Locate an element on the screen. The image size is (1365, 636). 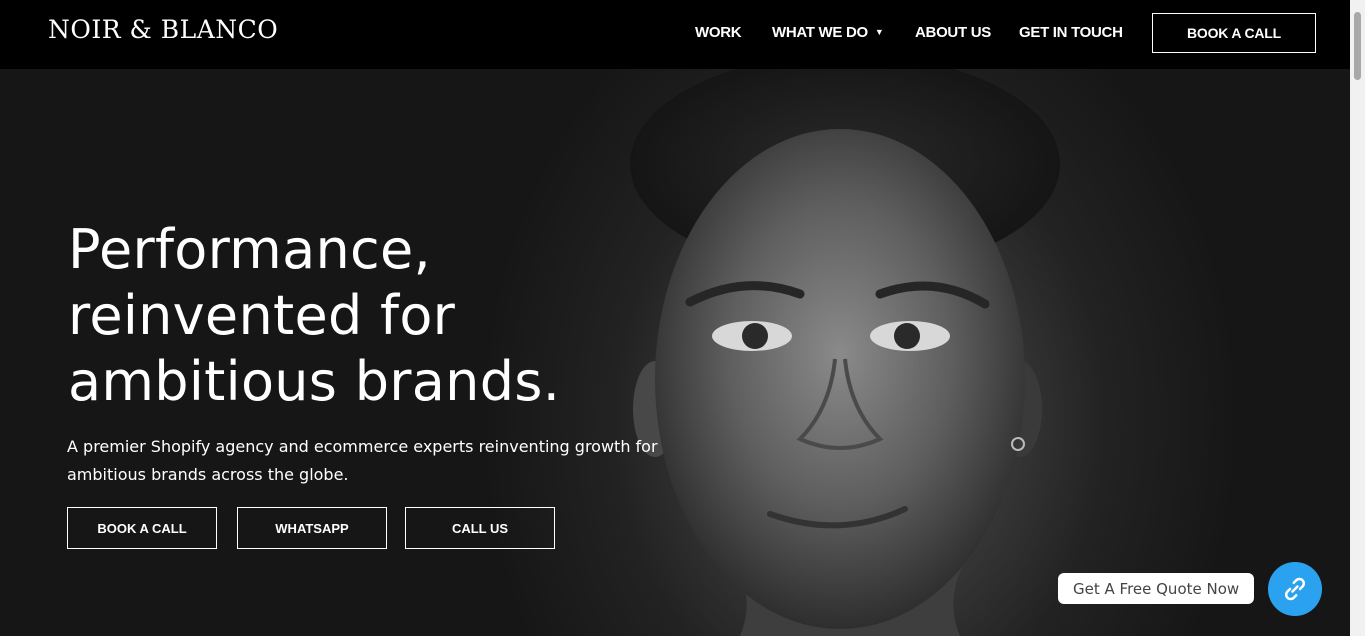
free-quote-button is located at coordinates (1295, 589).